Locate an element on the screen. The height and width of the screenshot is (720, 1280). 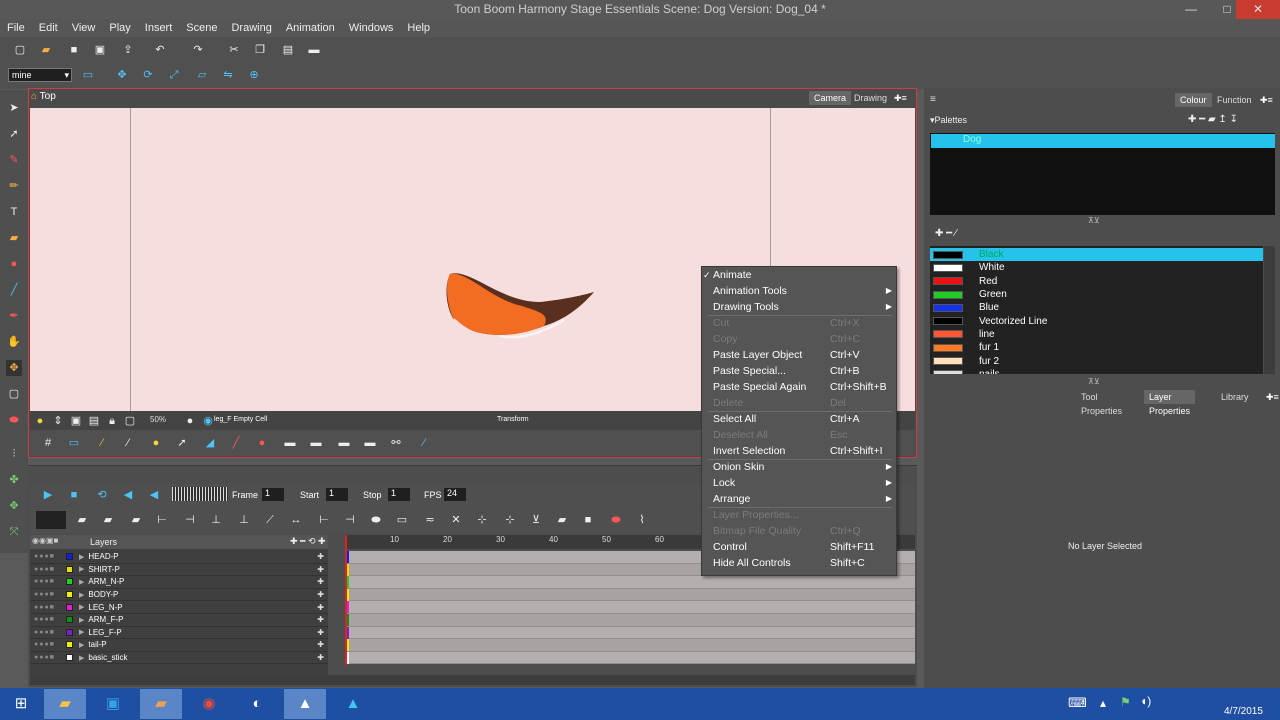
paint-tool-icon: ● is located at coordinates (14, 264).